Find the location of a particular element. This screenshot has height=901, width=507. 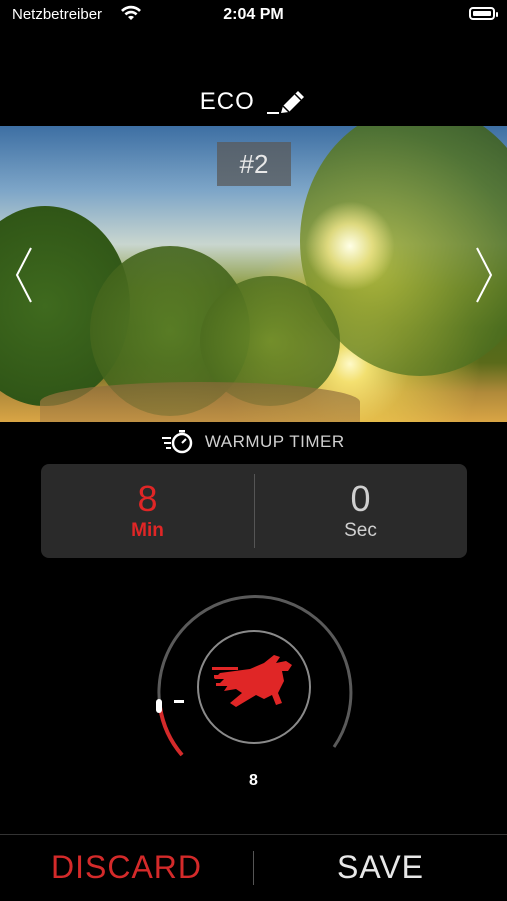

status-bar: Netzbetreiber 2:04 PM is located at coordinates (253, 16).